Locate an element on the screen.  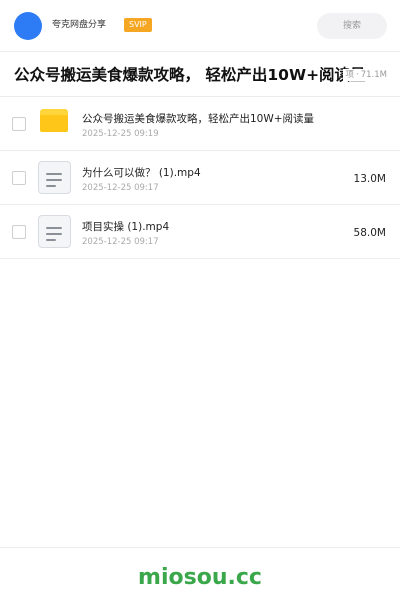
file-size: 58.0M is located at coordinates (369, 233).